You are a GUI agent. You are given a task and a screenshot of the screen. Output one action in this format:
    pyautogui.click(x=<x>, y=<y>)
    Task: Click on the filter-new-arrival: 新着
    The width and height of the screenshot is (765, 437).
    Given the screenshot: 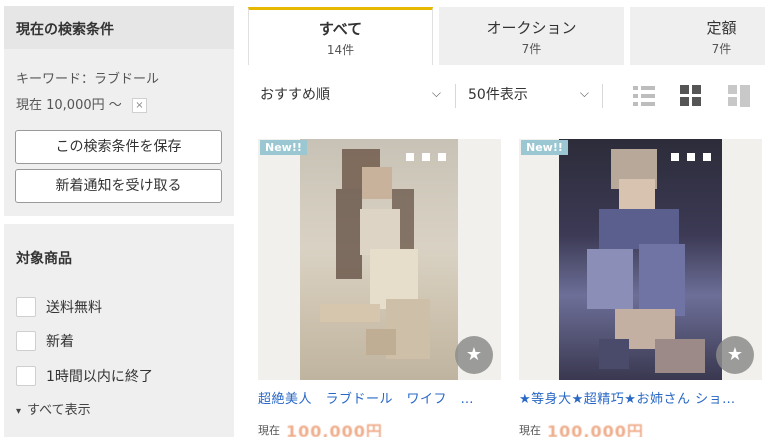 What is the action you would take?
    pyautogui.click(x=45, y=341)
    